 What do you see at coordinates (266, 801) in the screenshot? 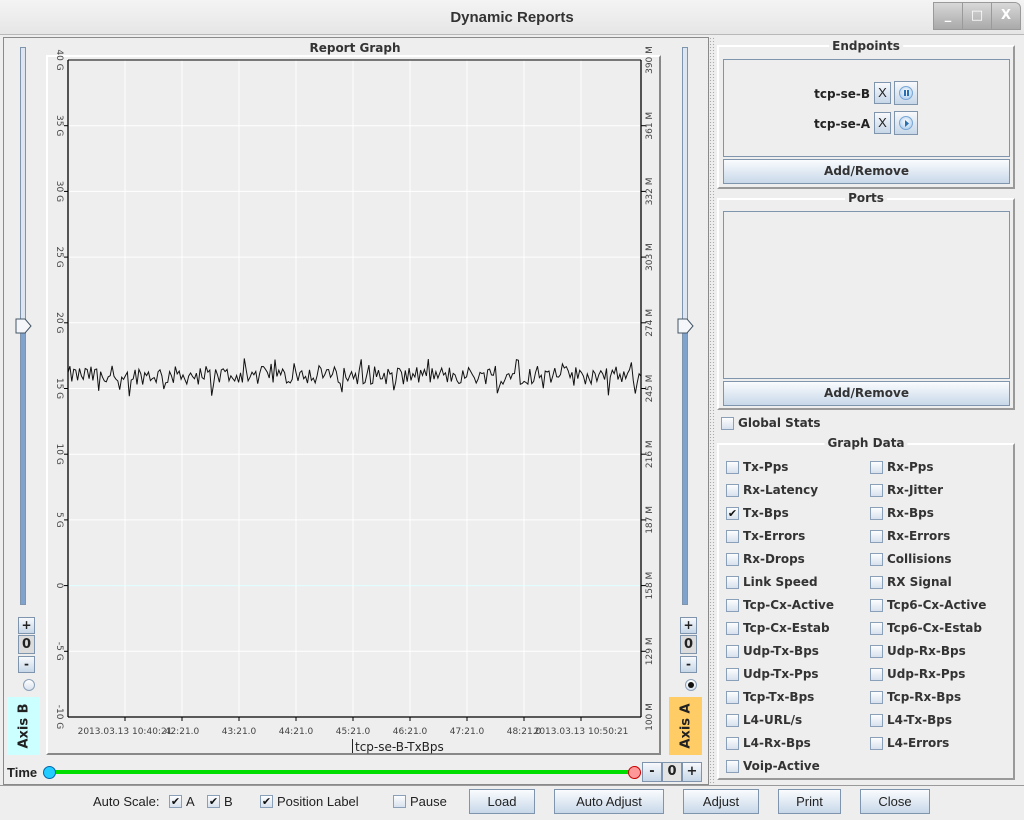
I see `position-label-box: ✔` at bounding box center [266, 801].